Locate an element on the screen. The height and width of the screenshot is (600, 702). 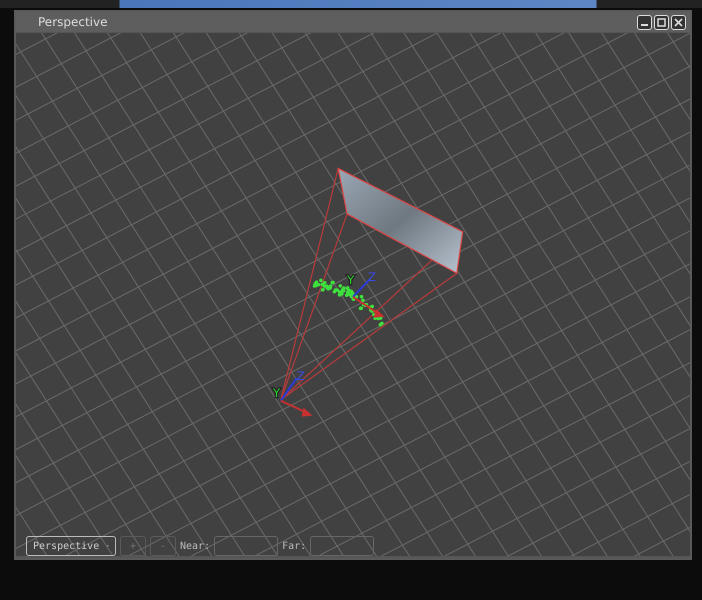
far-input-field is located at coordinates (342, 546).